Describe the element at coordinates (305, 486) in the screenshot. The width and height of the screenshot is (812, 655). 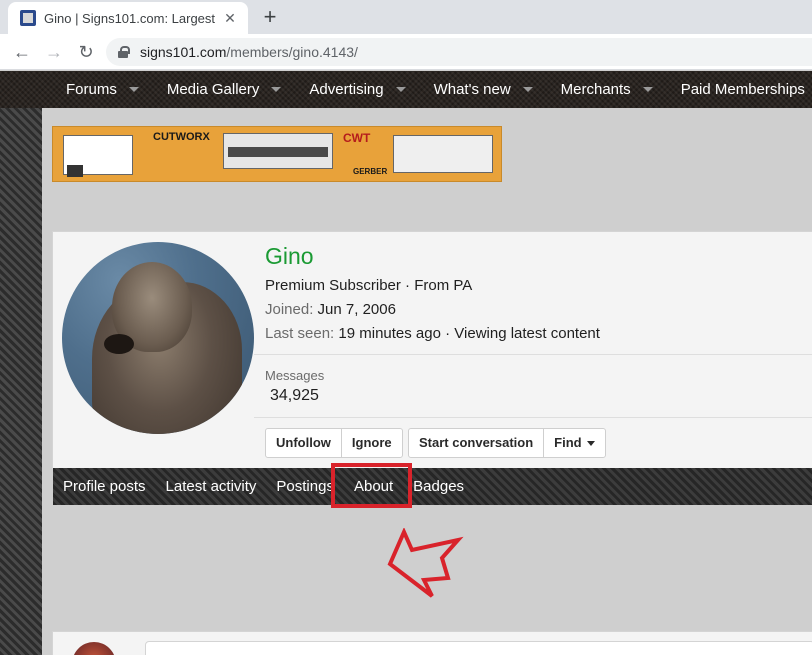
I see `tab-postings: Postings` at that location.